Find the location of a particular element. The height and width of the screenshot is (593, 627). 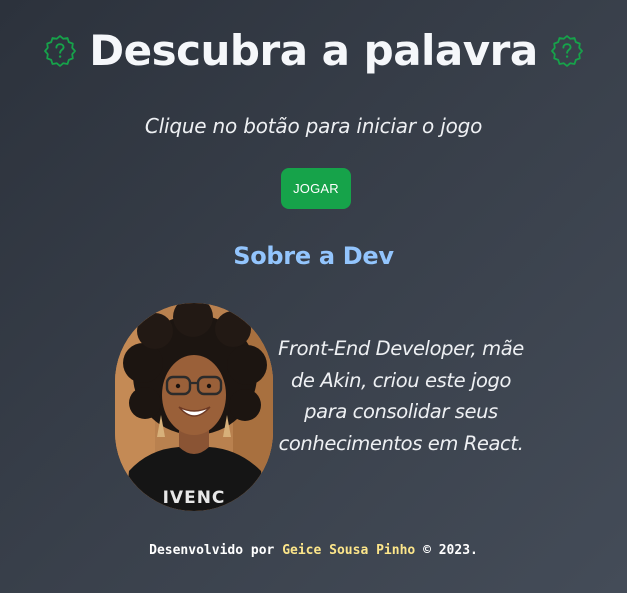

start-instruction: Clique no botão para iniciar o jogo is located at coordinates (313, 126).